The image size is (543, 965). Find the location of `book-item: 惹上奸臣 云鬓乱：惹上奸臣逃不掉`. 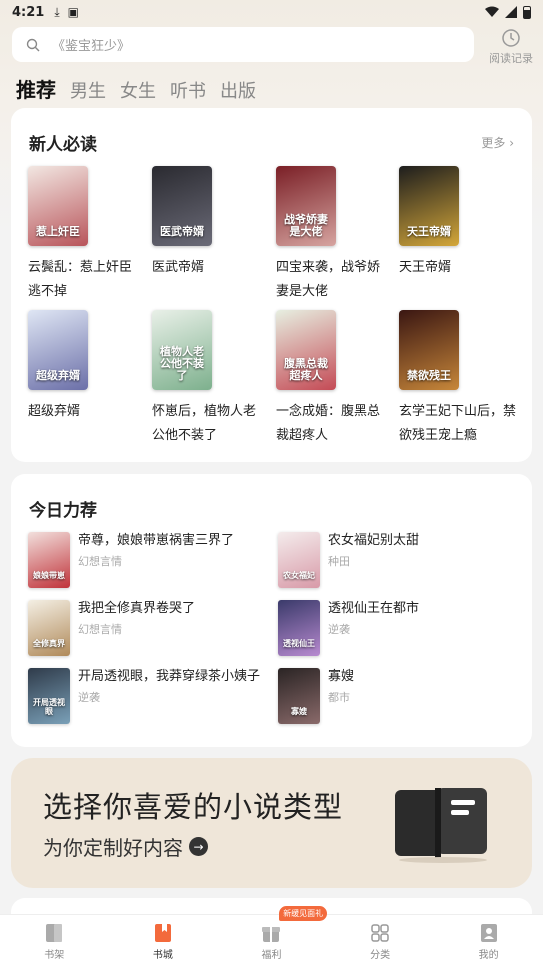

book-item: 惹上奸臣 云鬓乱：惹上奸臣逃不掉 is located at coordinates (83, 235).